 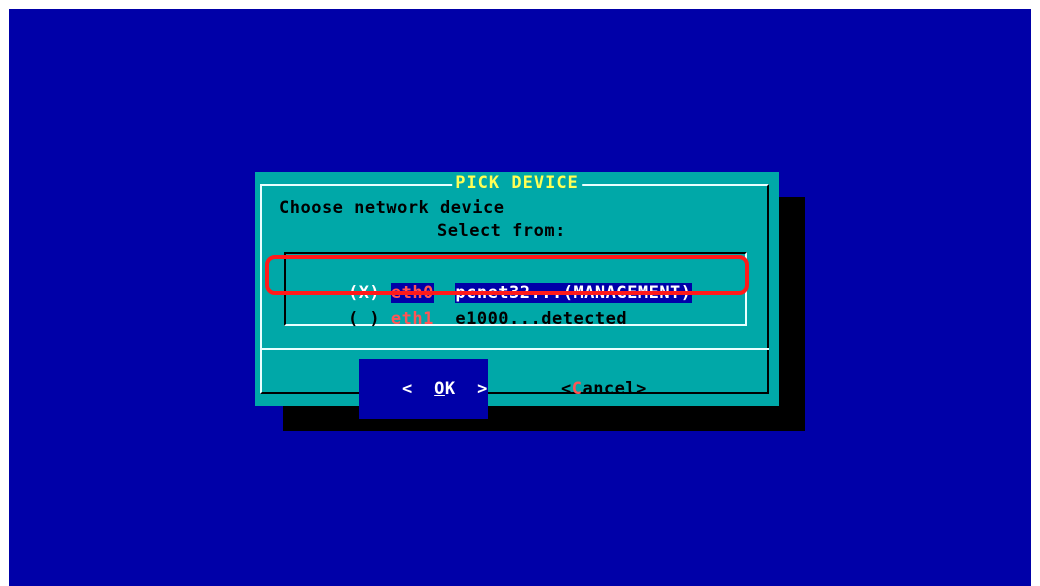 I want to click on dialog-subprompt: Select from:, so click(x=501, y=231).